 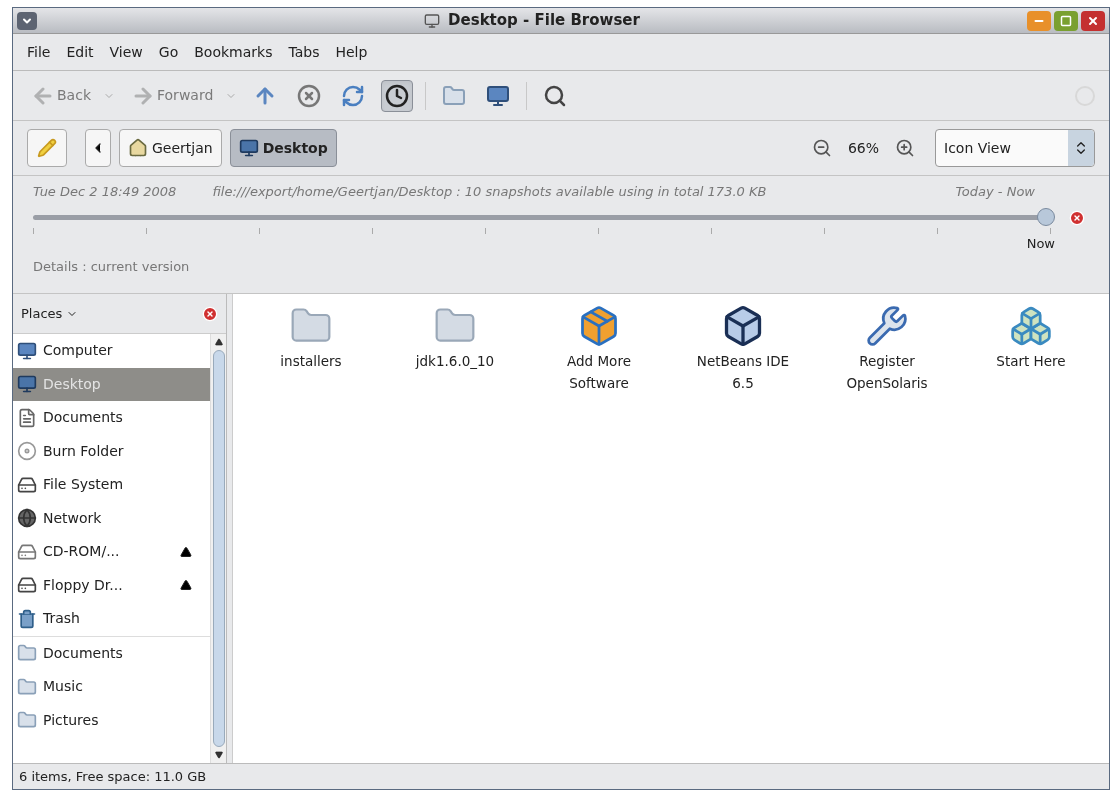 I want to click on details-text: Details : current version, so click(x=112, y=267).